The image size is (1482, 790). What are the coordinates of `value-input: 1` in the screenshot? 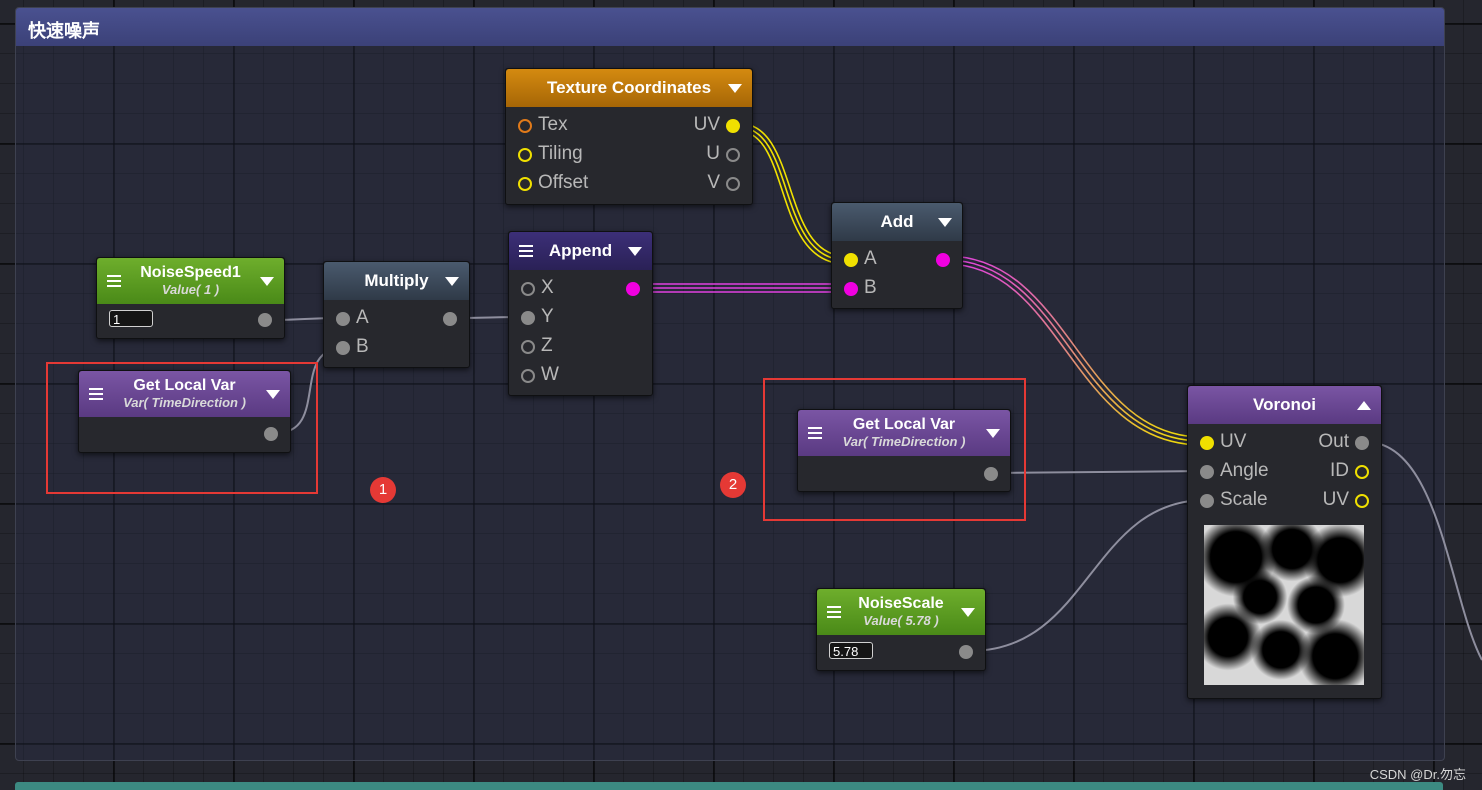 It's located at (131, 318).